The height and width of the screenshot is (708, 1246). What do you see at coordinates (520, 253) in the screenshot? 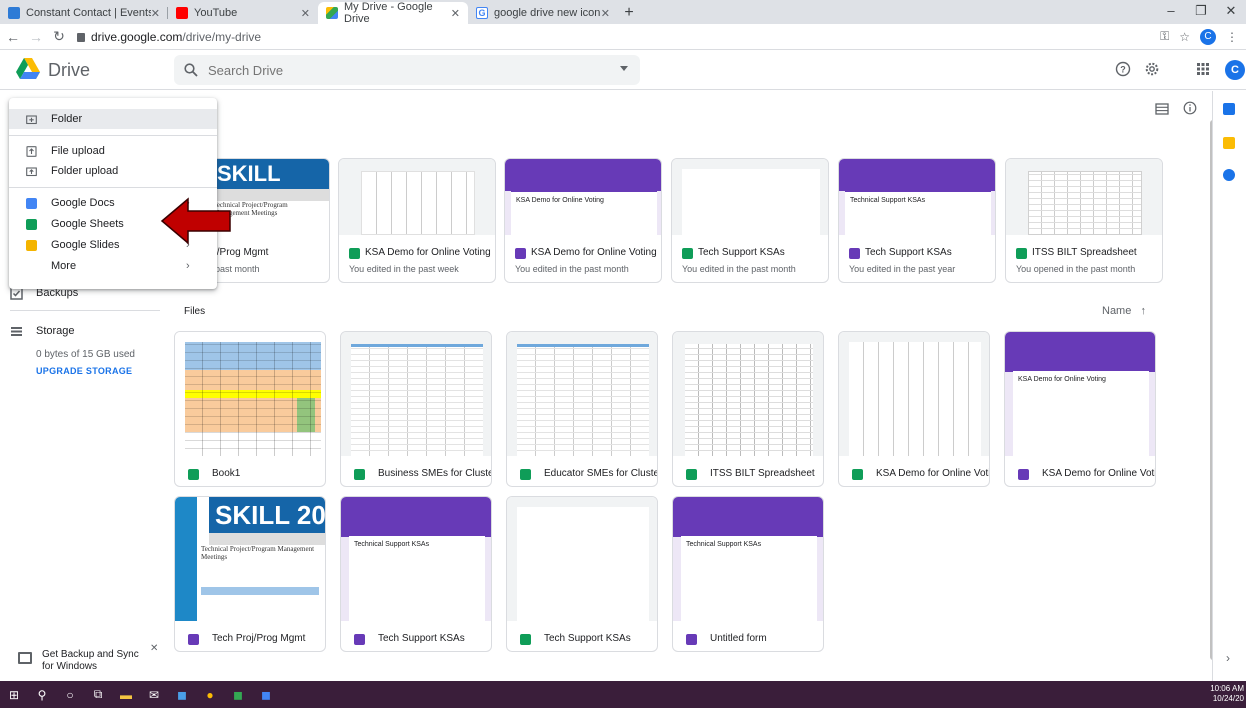
I see `forms-file-icon` at bounding box center [520, 253].